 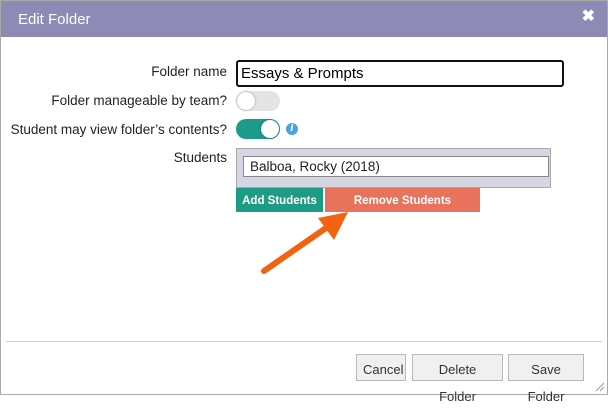 I want to click on folder-name-label: Folder name, so click(x=189, y=71).